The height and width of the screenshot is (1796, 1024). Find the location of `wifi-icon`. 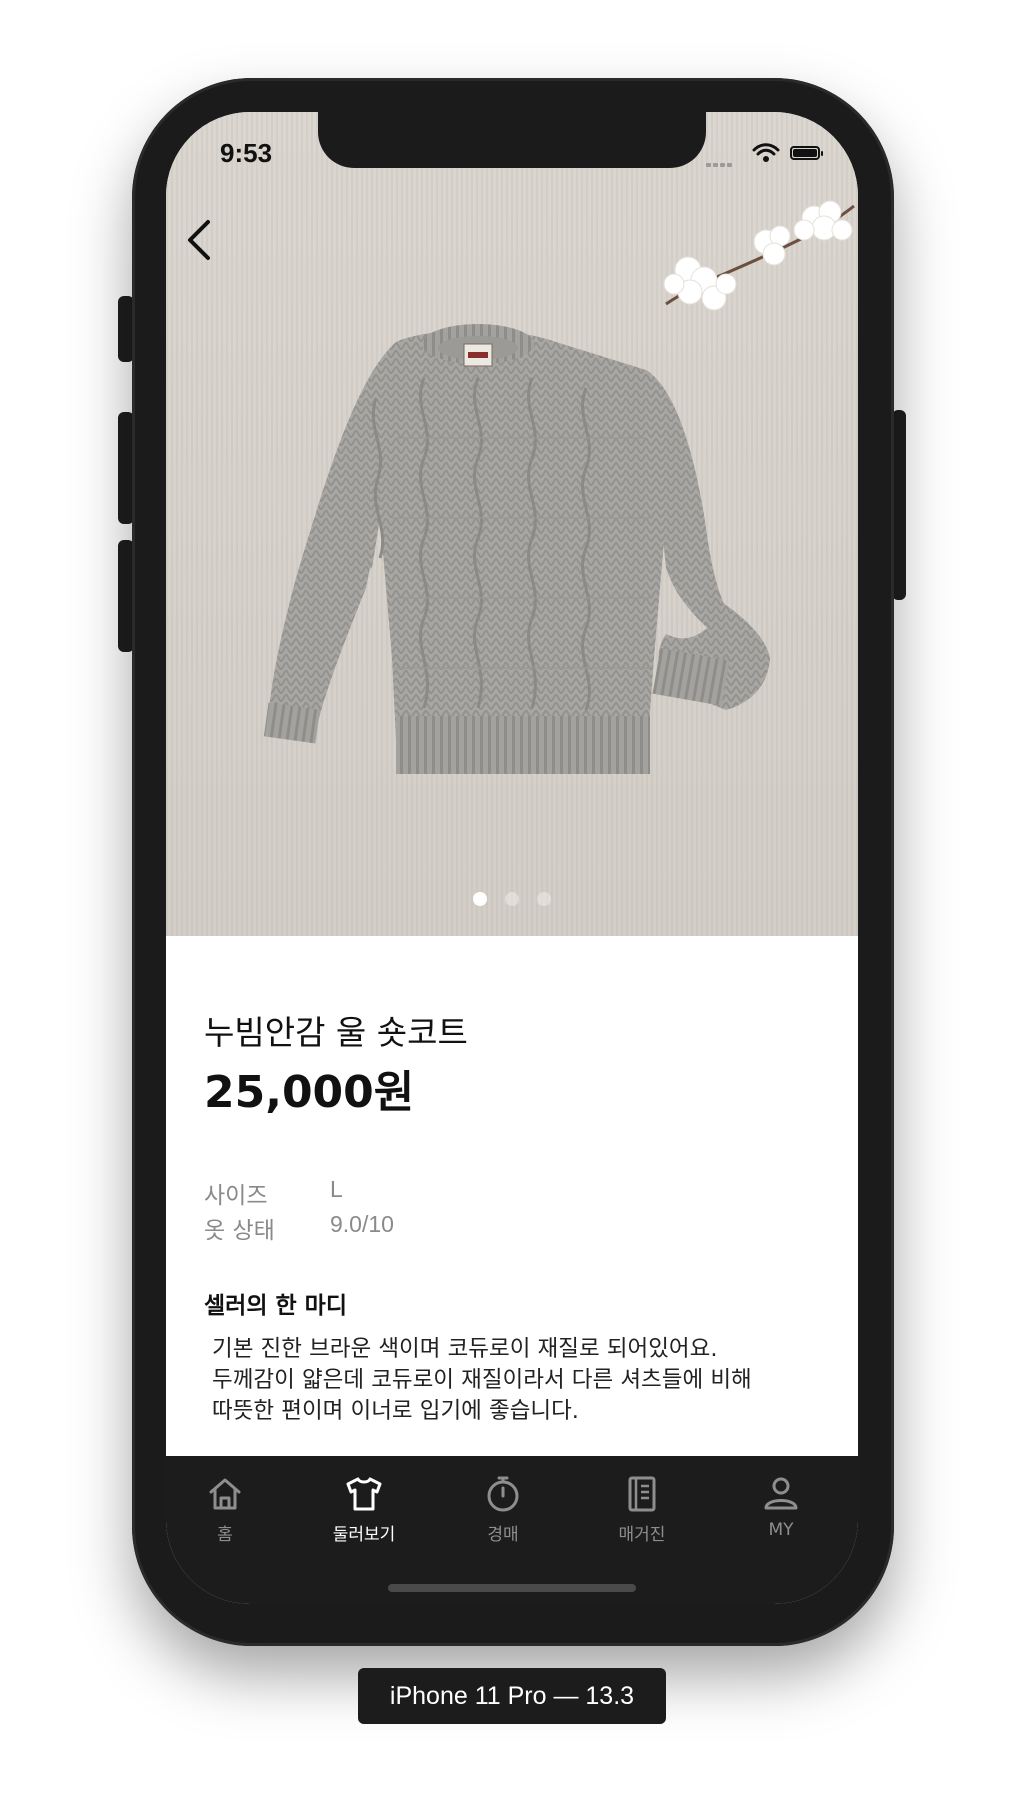

wifi-icon is located at coordinates (766, 152).